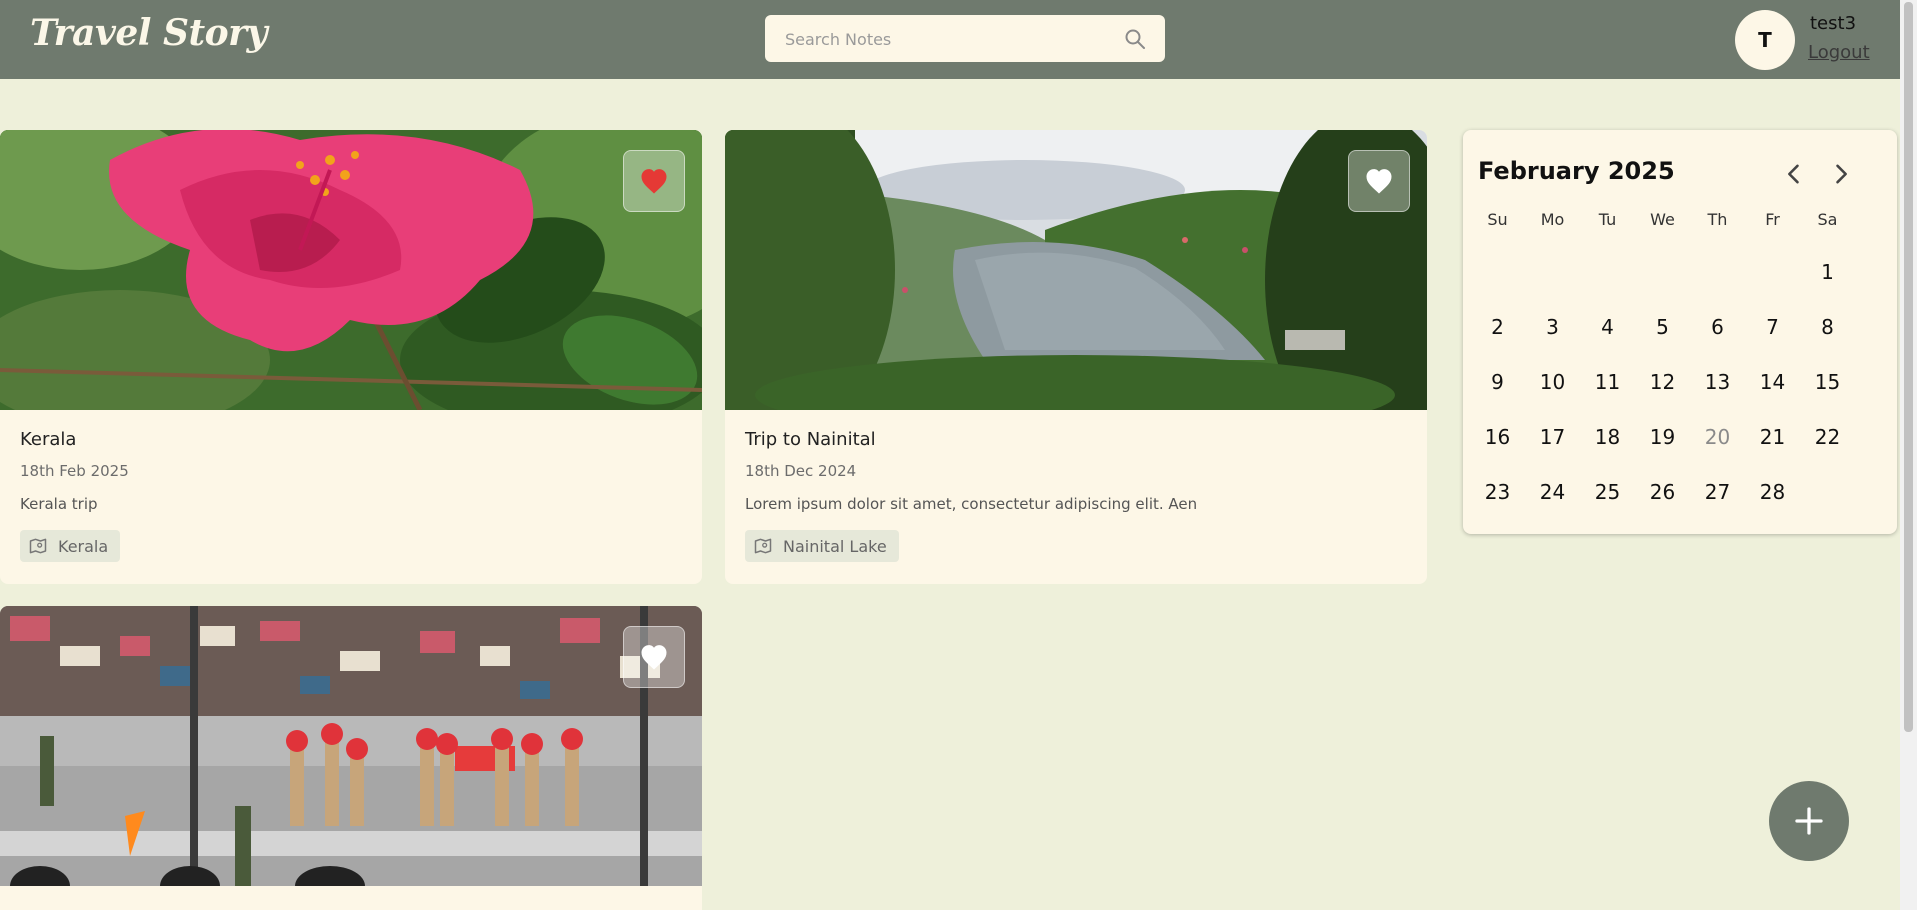  What do you see at coordinates (1662, 492) in the screenshot?
I see `calendar-day: 26` at bounding box center [1662, 492].